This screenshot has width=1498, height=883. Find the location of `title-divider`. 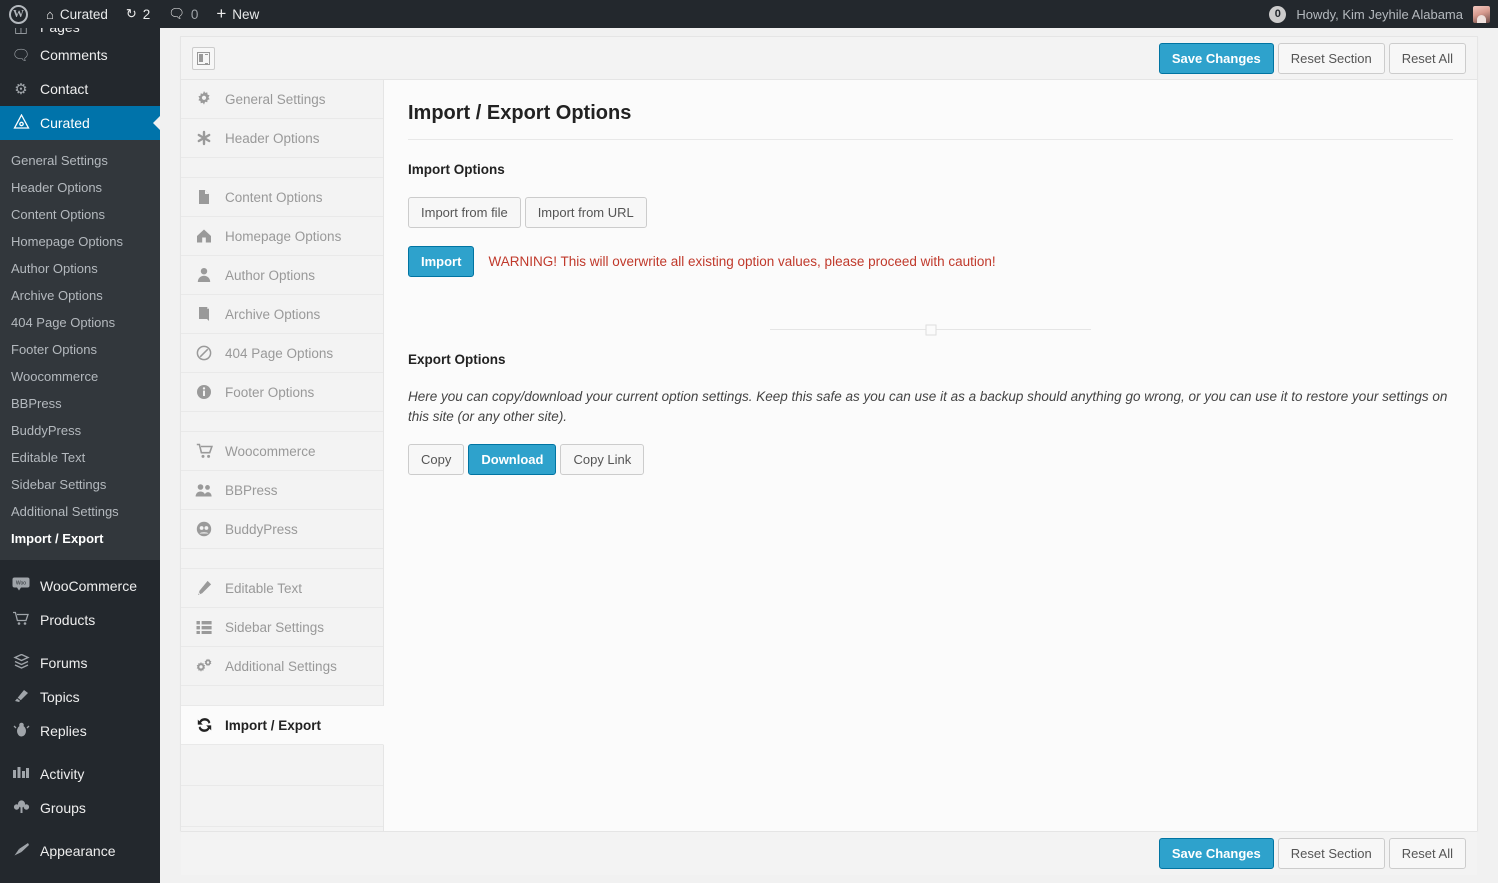

title-divider is located at coordinates (930, 139).